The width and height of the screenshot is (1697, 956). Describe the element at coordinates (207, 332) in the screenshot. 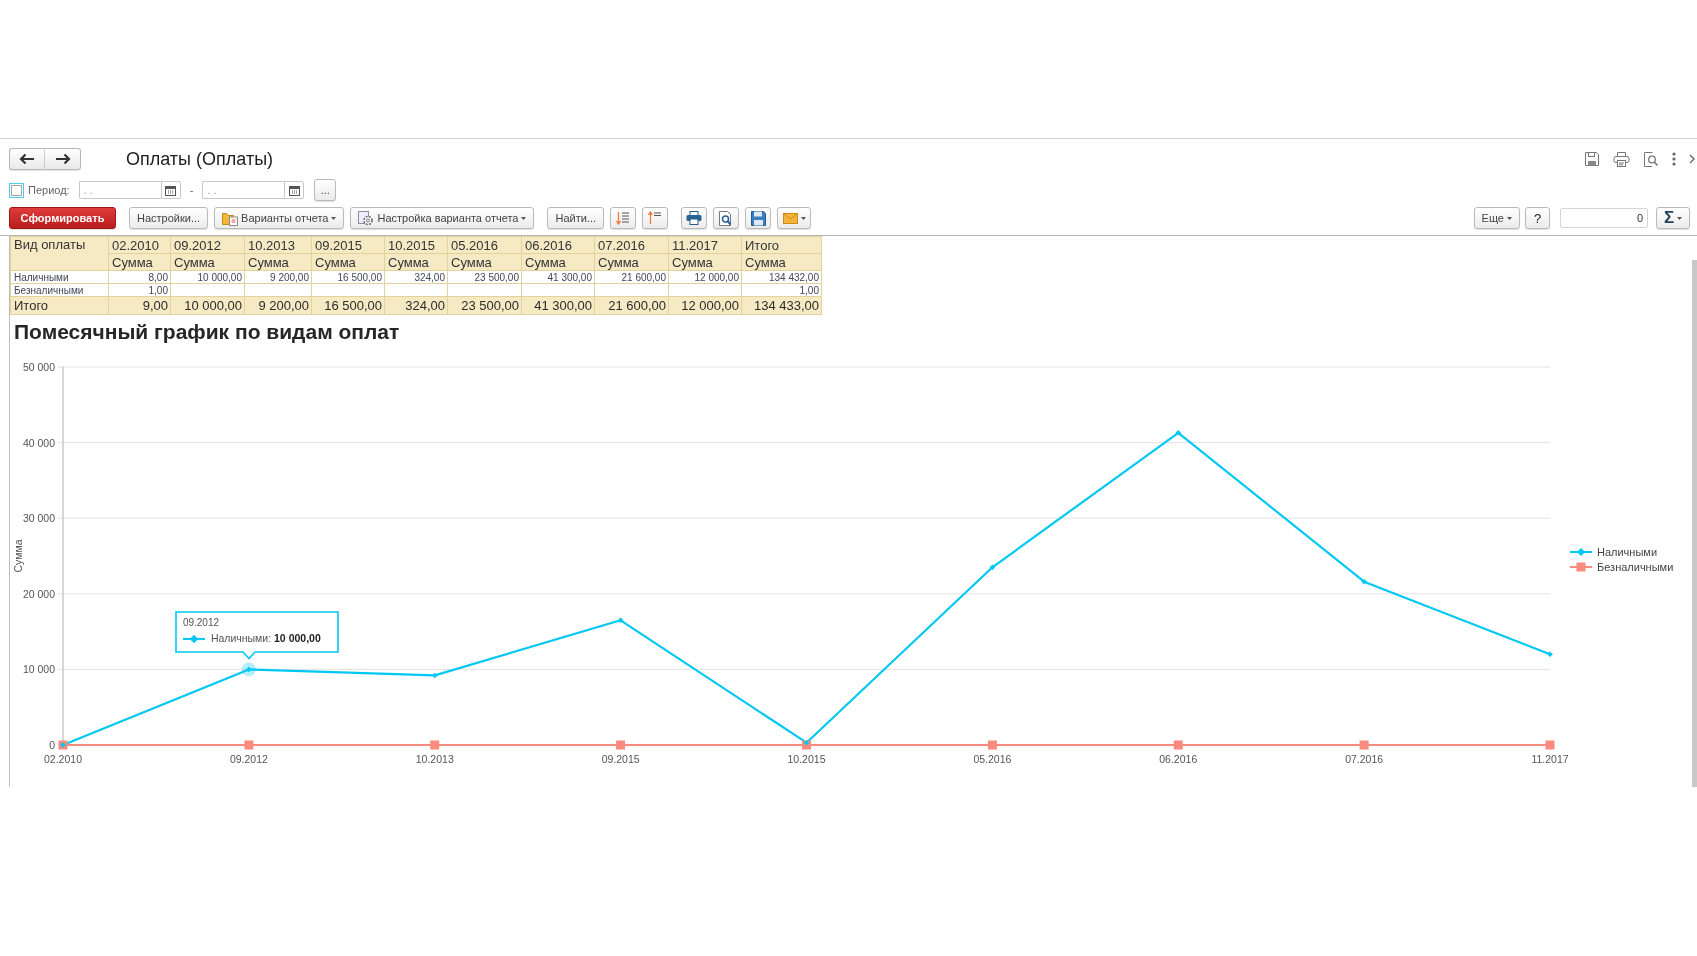

I see `chart-title: Помесячный график по видам оплат` at that location.